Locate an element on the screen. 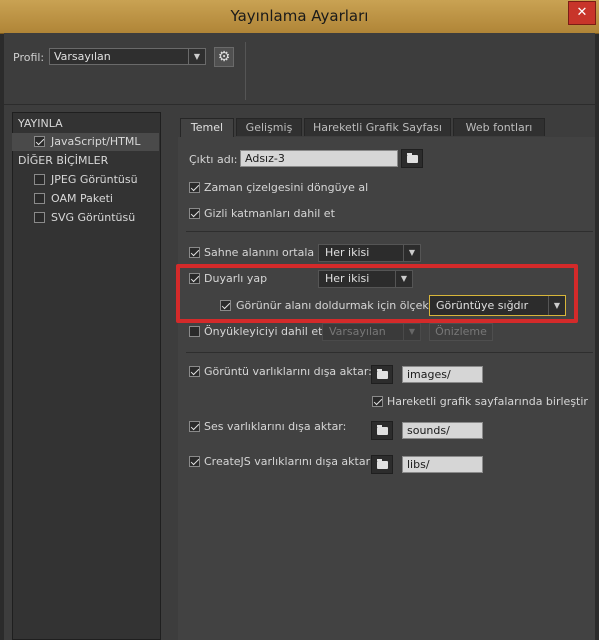 Image resolution: width=599 pixels, height=640 pixels. center-stage-value: Her ikisi is located at coordinates (347, 252).